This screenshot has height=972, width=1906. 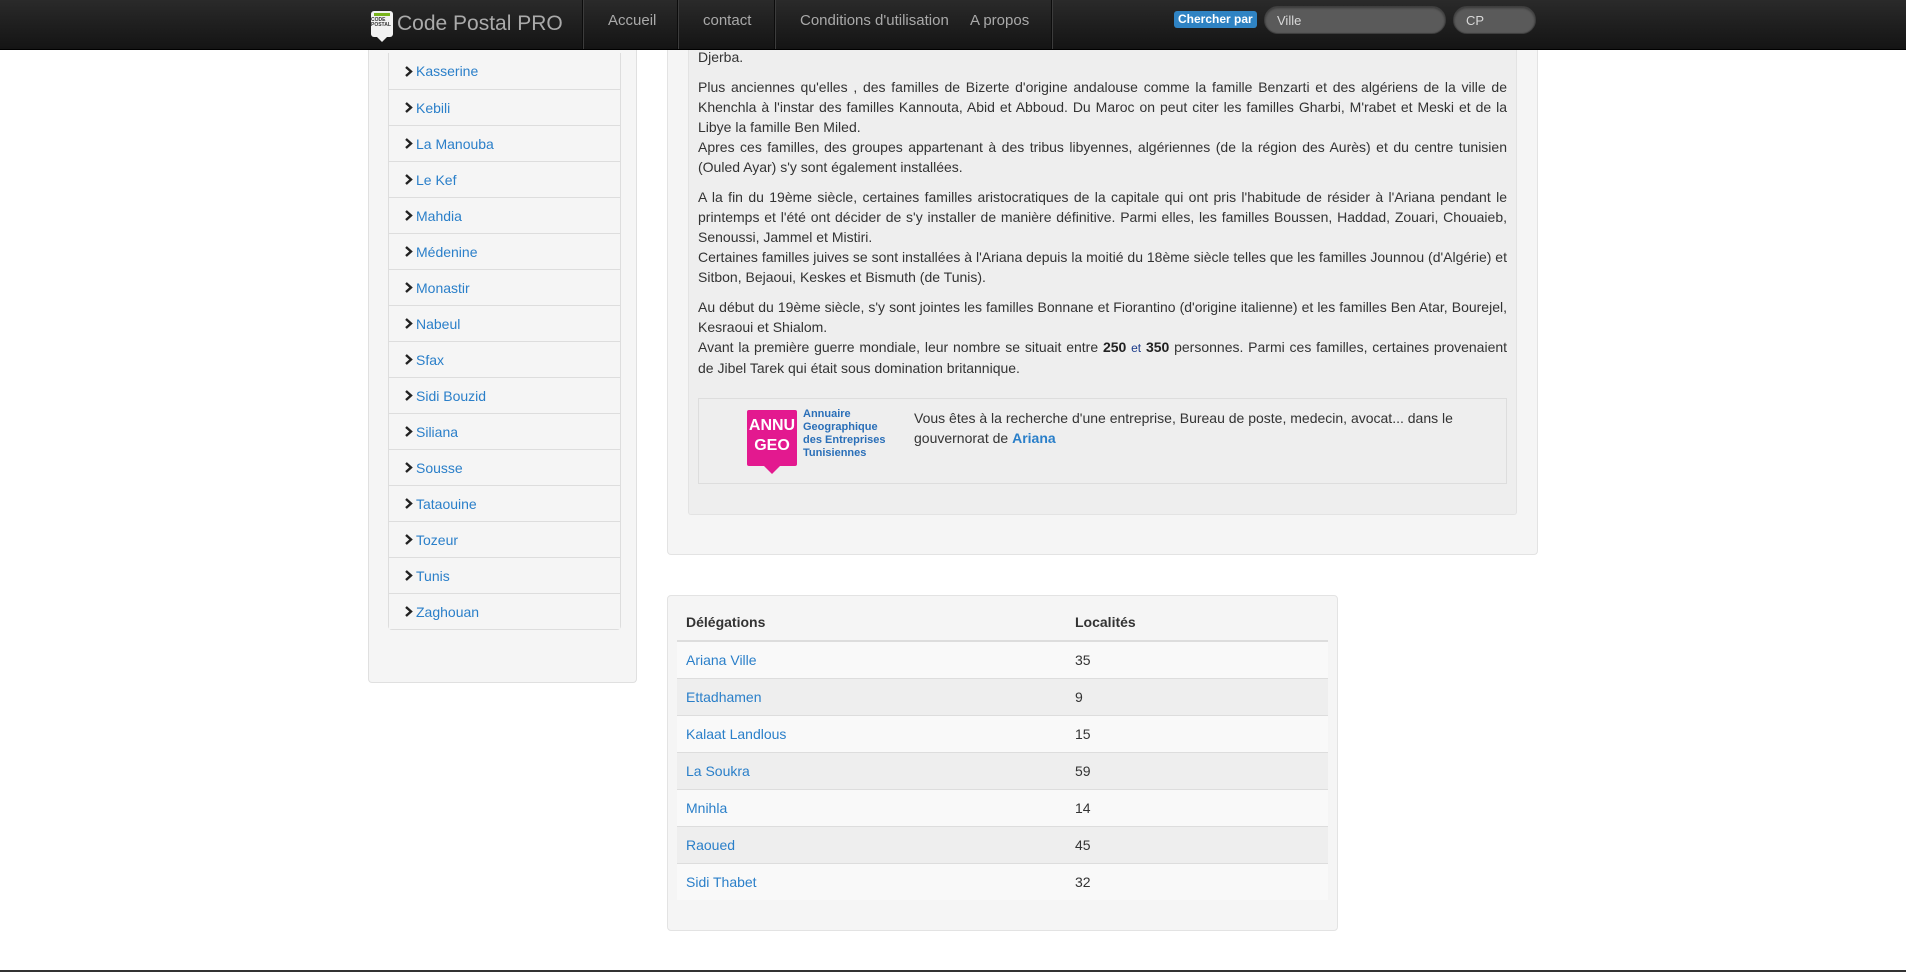 What do you see at coordinates (447, 71) in the screenshot?
I see `sidebar-item-link: Kasserine` at bounding box center [447, 71].